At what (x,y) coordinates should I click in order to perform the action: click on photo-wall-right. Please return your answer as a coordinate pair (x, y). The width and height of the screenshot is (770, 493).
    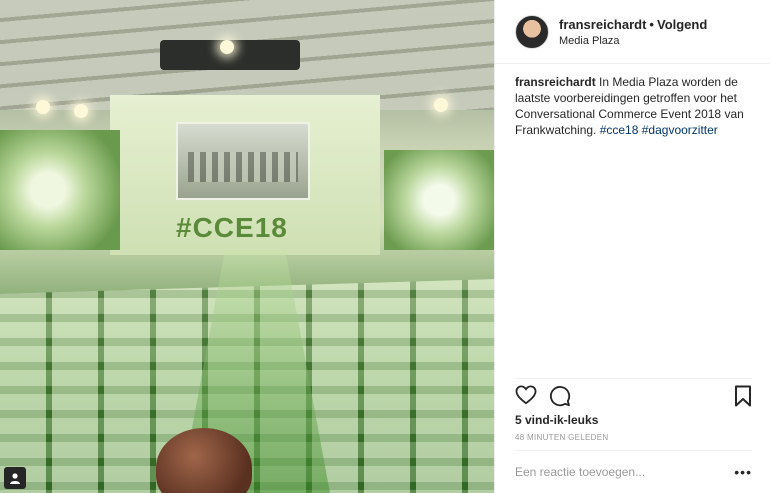
    Looking at the image, I should click on (439, 200).